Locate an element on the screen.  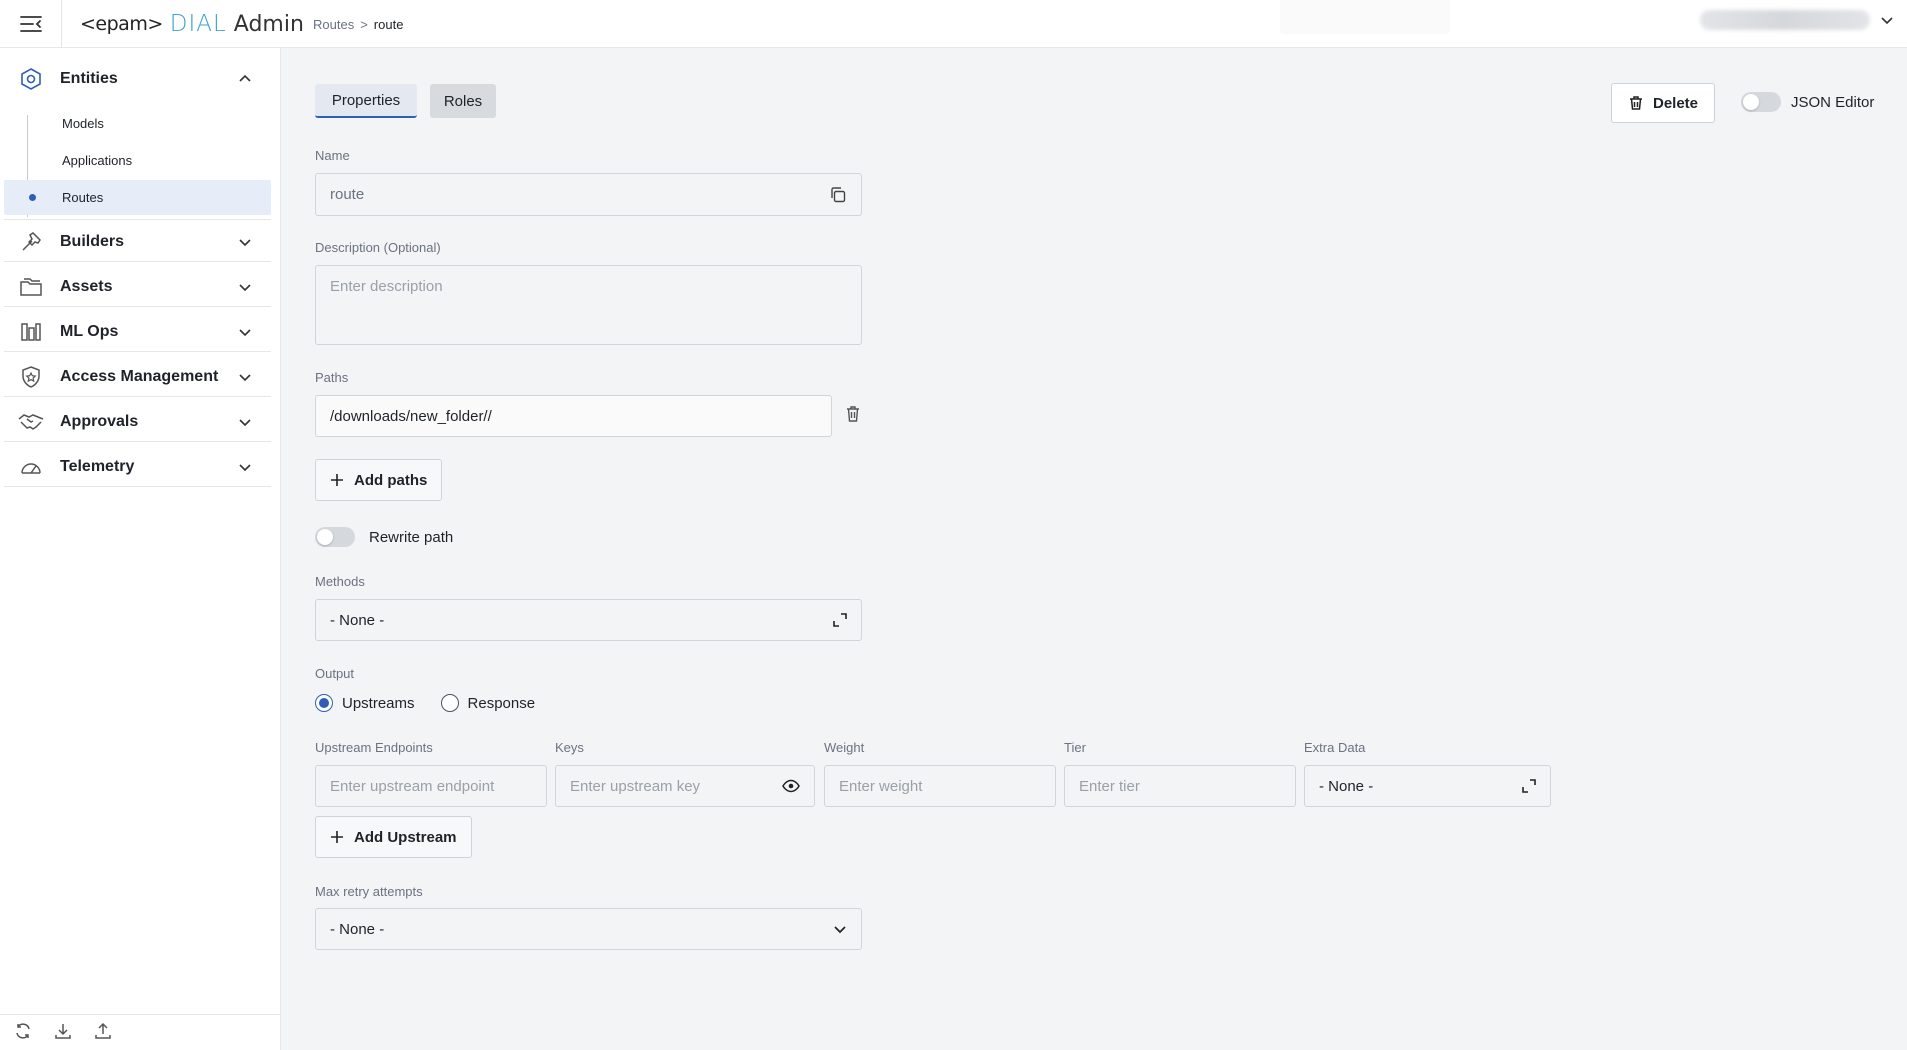
rewrite-path-toggle: Rewrite path is located at coordinates (384, 537).